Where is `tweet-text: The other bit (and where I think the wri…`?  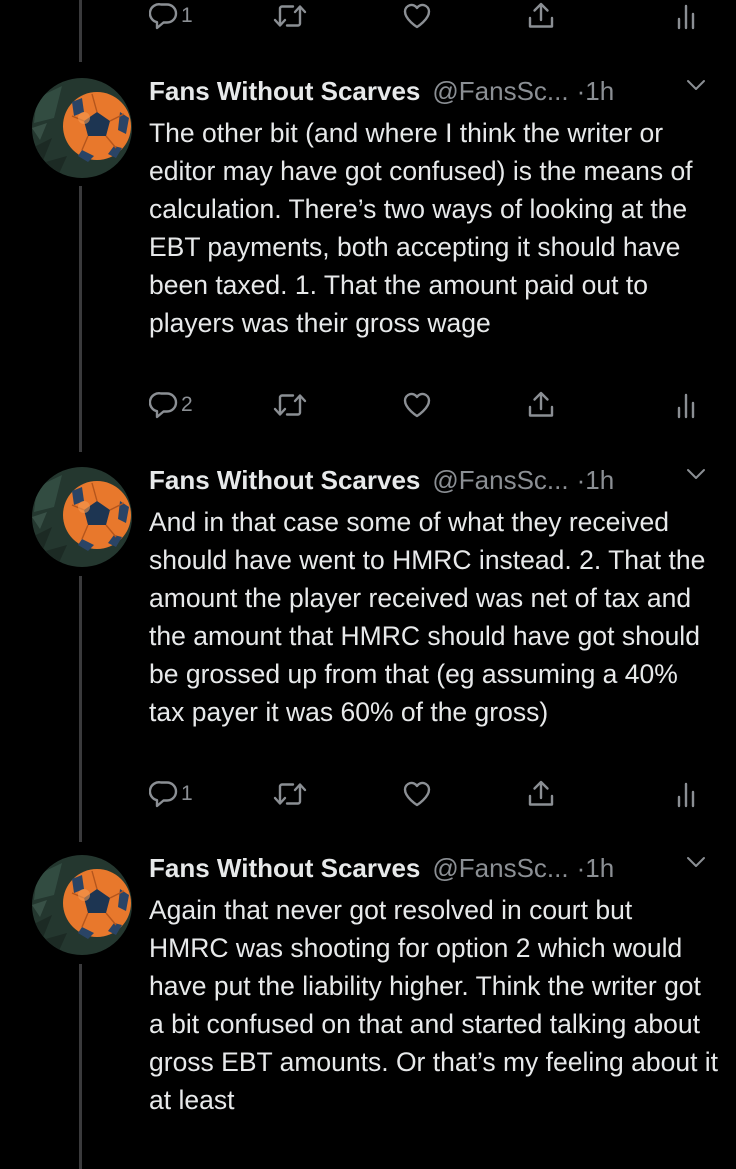
tweet-text: The other bit (and where I think the wri… is located at coordinates (421, 228).